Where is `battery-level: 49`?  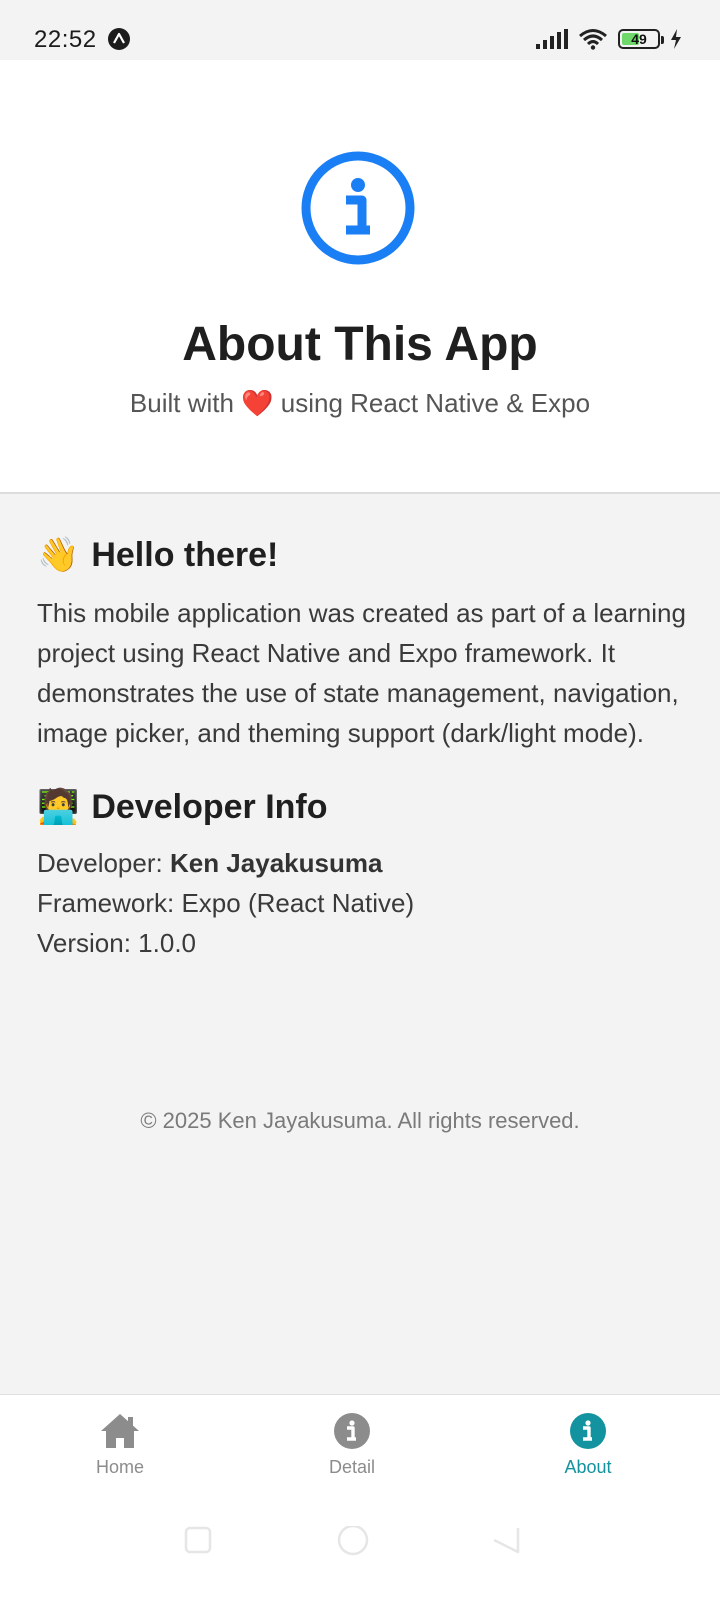
battery-level: 49 is located at coordinates (639, 39).